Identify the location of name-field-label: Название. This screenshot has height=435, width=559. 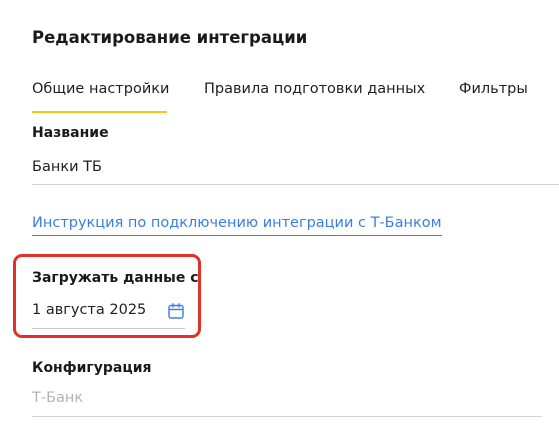
(70, 133).